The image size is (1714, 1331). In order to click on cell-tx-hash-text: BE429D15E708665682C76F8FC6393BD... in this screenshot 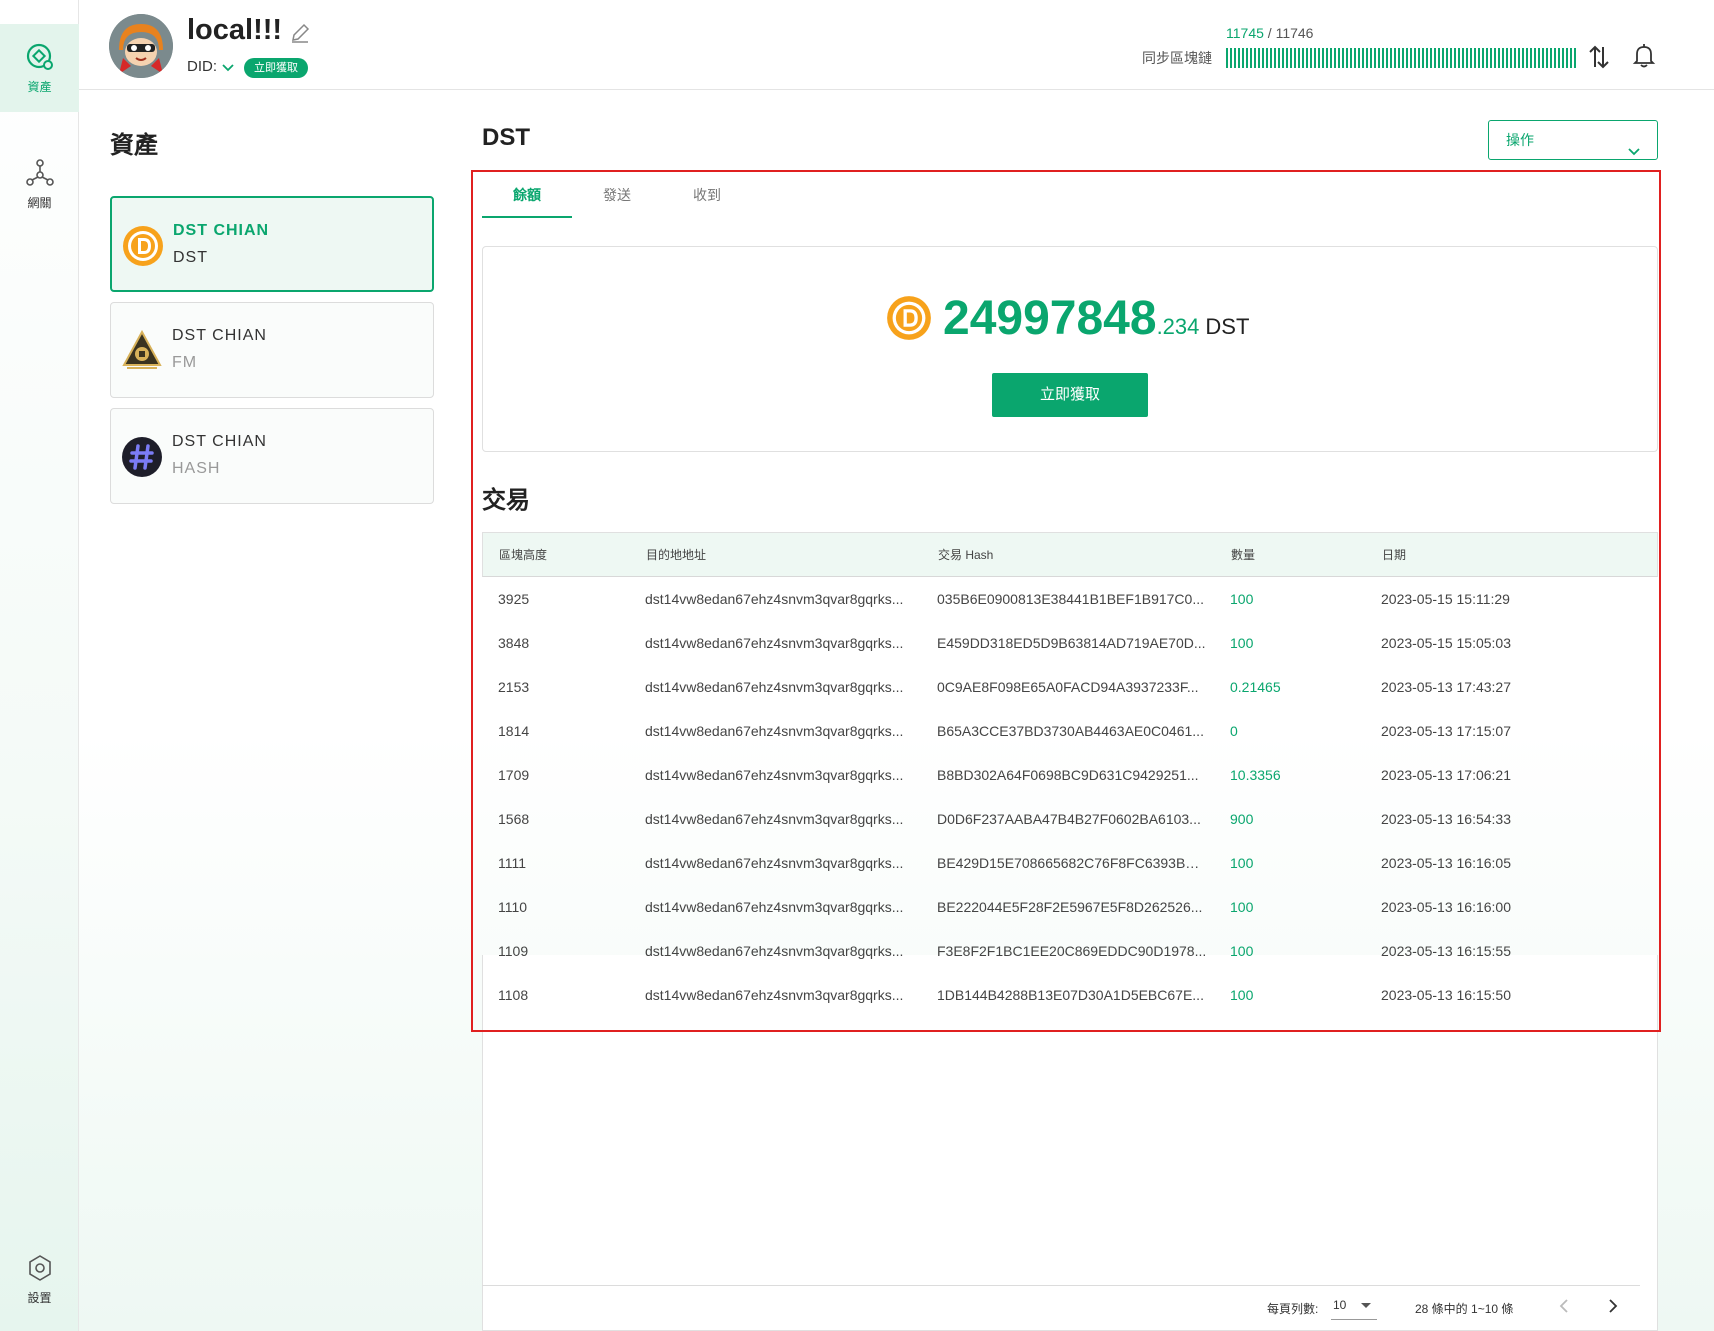, I will do `click(1072, 863)`.